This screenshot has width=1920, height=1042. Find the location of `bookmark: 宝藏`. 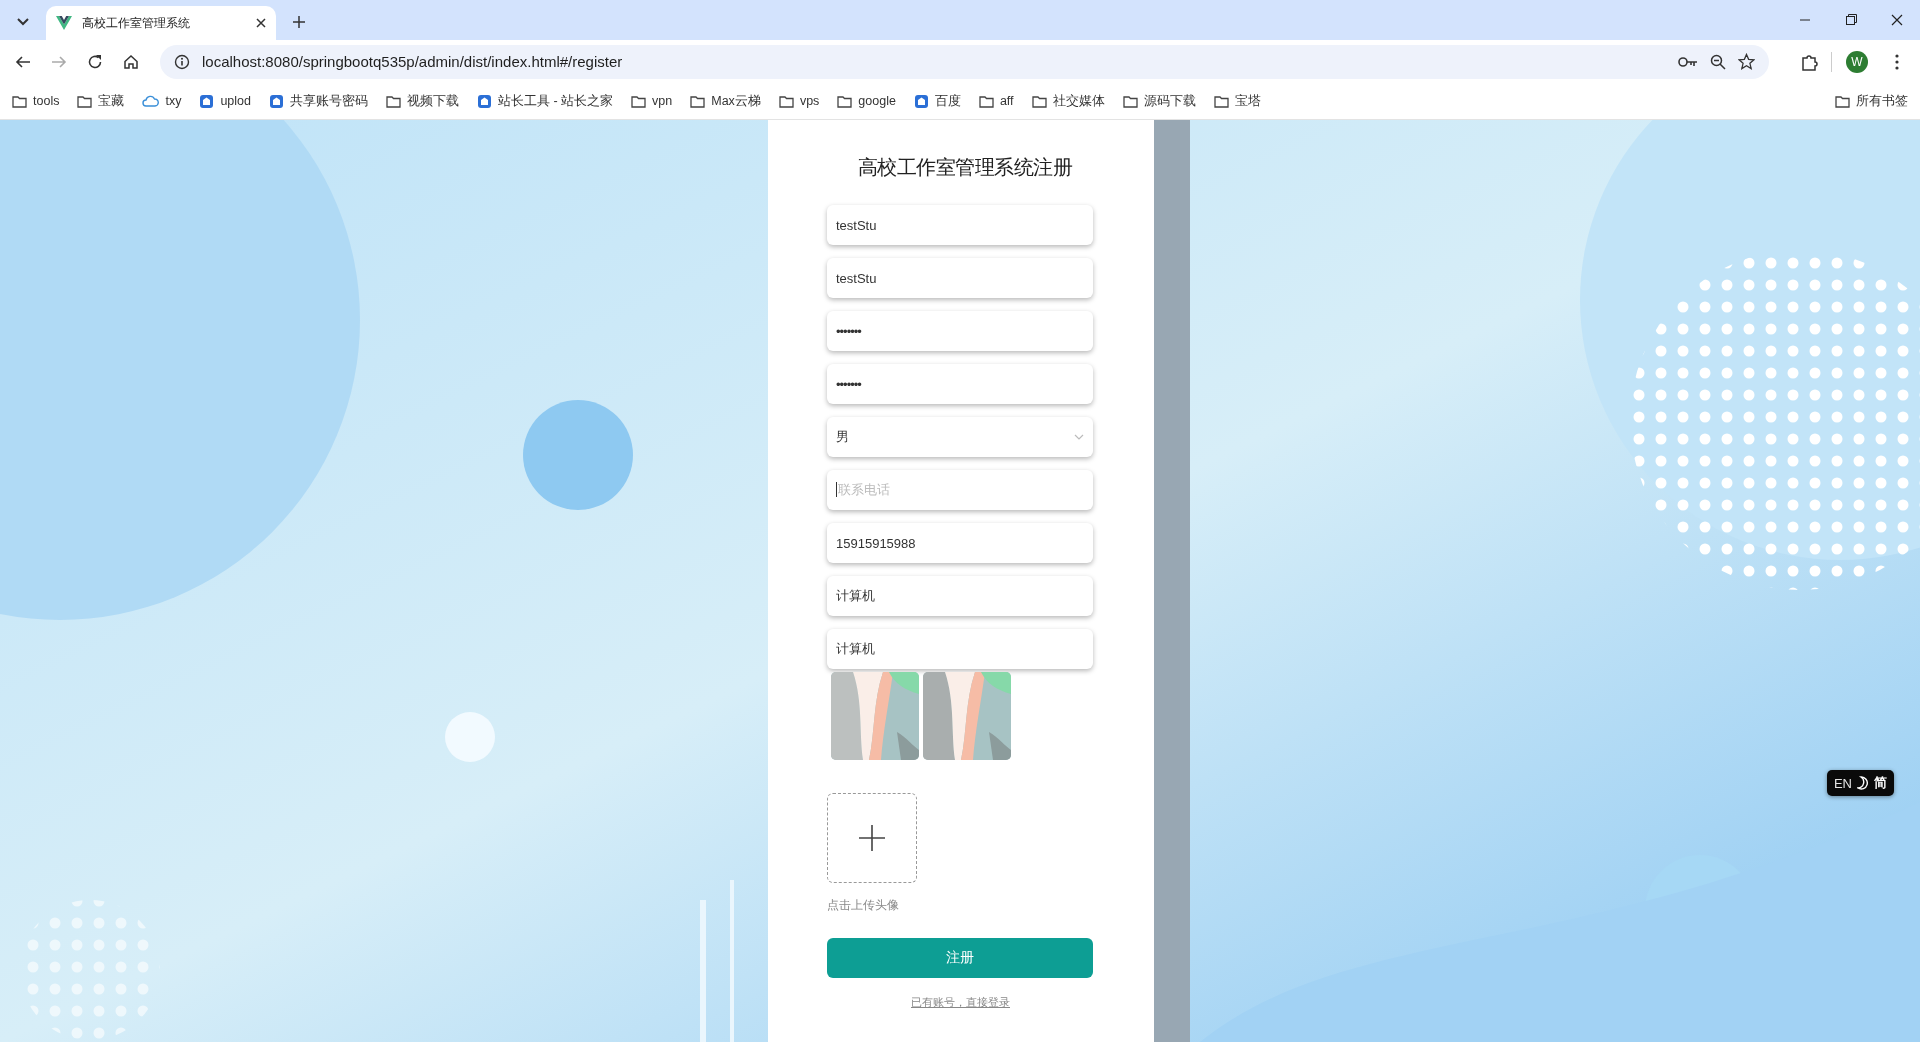

bookmark: 宝藏 is located at coordinates (101, 101).